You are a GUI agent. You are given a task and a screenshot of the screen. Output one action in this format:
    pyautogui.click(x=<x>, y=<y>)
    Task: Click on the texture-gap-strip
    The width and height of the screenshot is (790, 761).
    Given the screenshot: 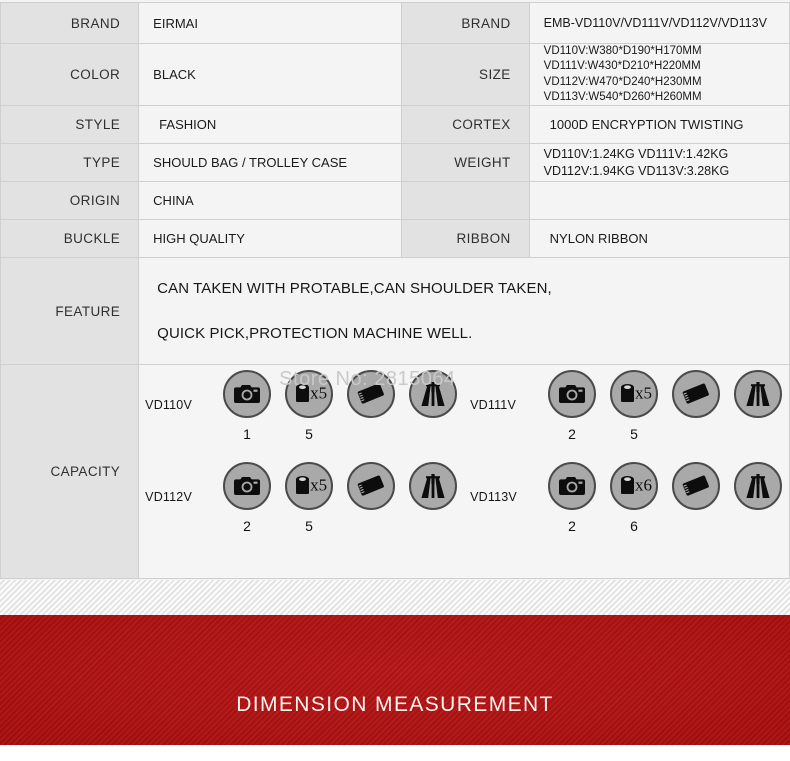 What is the action you would take?
    pyautogui.click(x=395, y=597)
    